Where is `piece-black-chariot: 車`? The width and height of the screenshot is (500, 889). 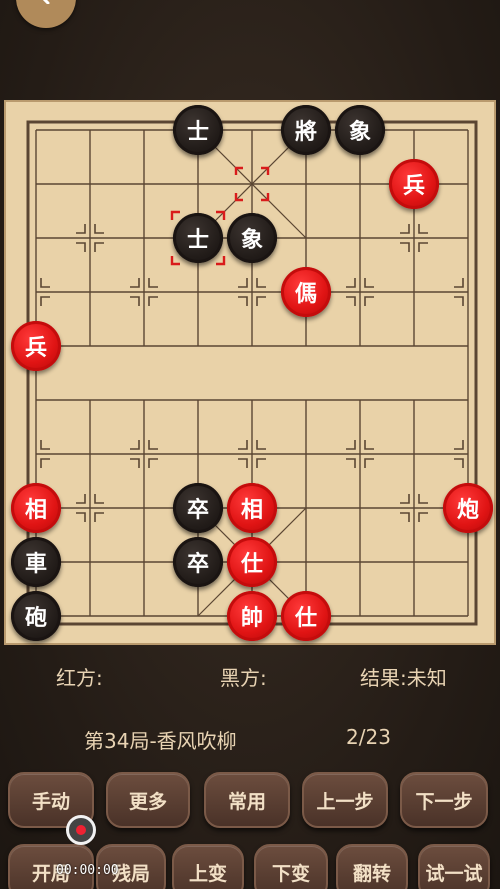
piece-black-chariot: 車 is located at coordinates (36, 562).